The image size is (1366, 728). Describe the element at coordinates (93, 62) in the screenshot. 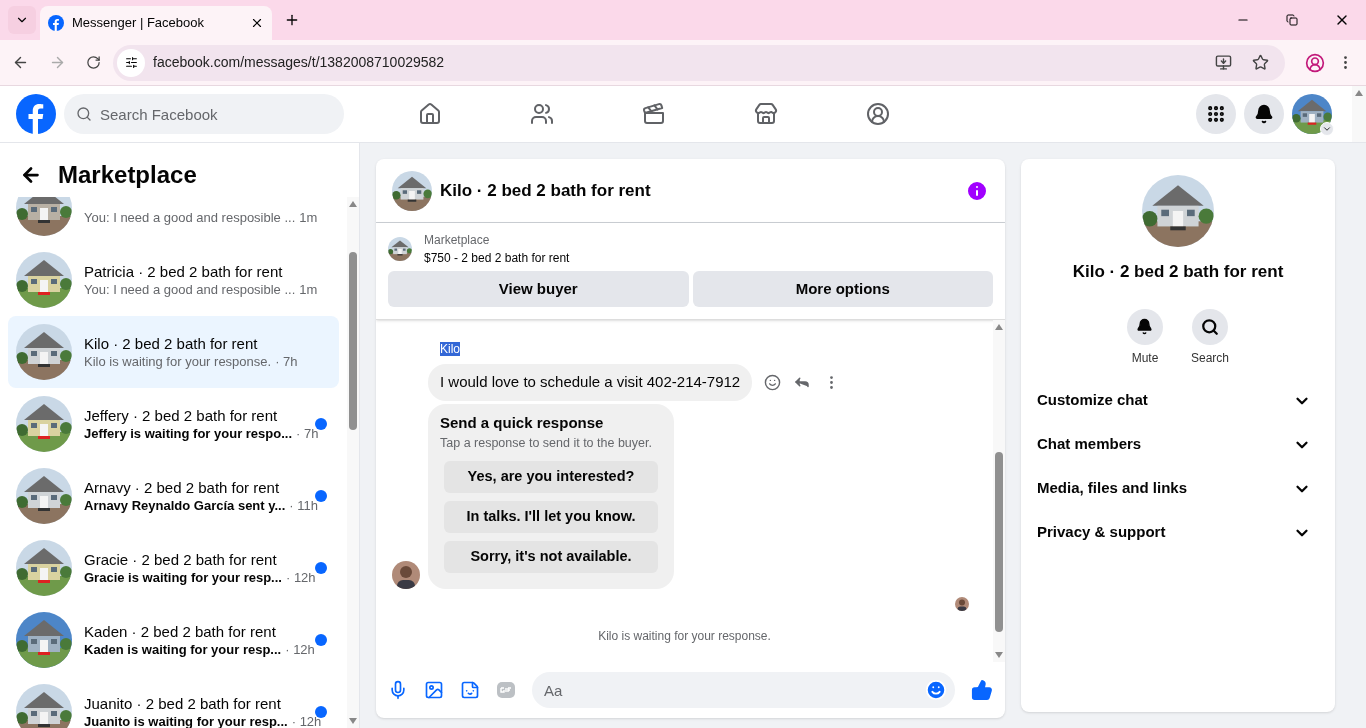

I see `reload-icon` at that location.